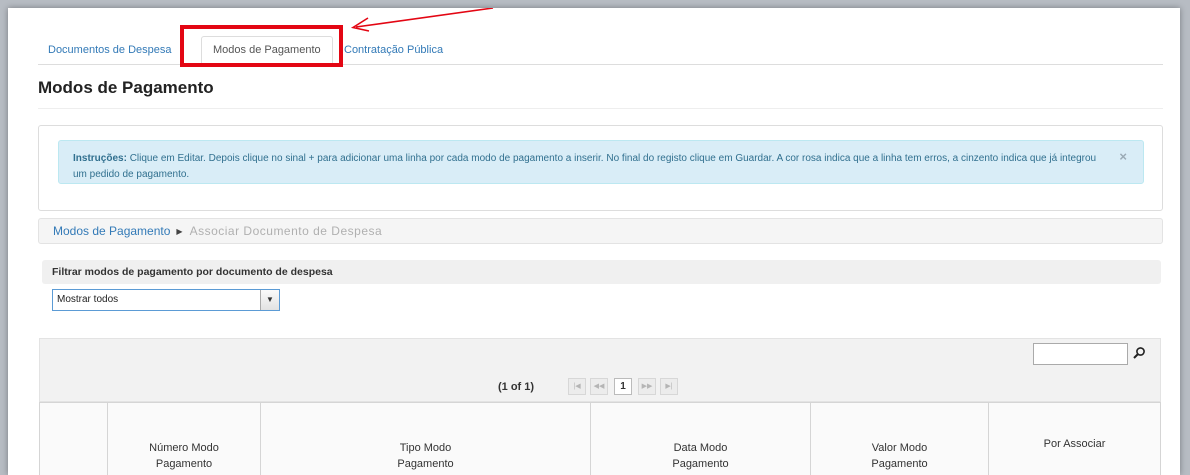 Image resolution: width=1190 pixels, height=475 pixels. Describe the element at coordinates (599, 386) in the screenshot. I see `previous-page-button: ◀◀` at that location.